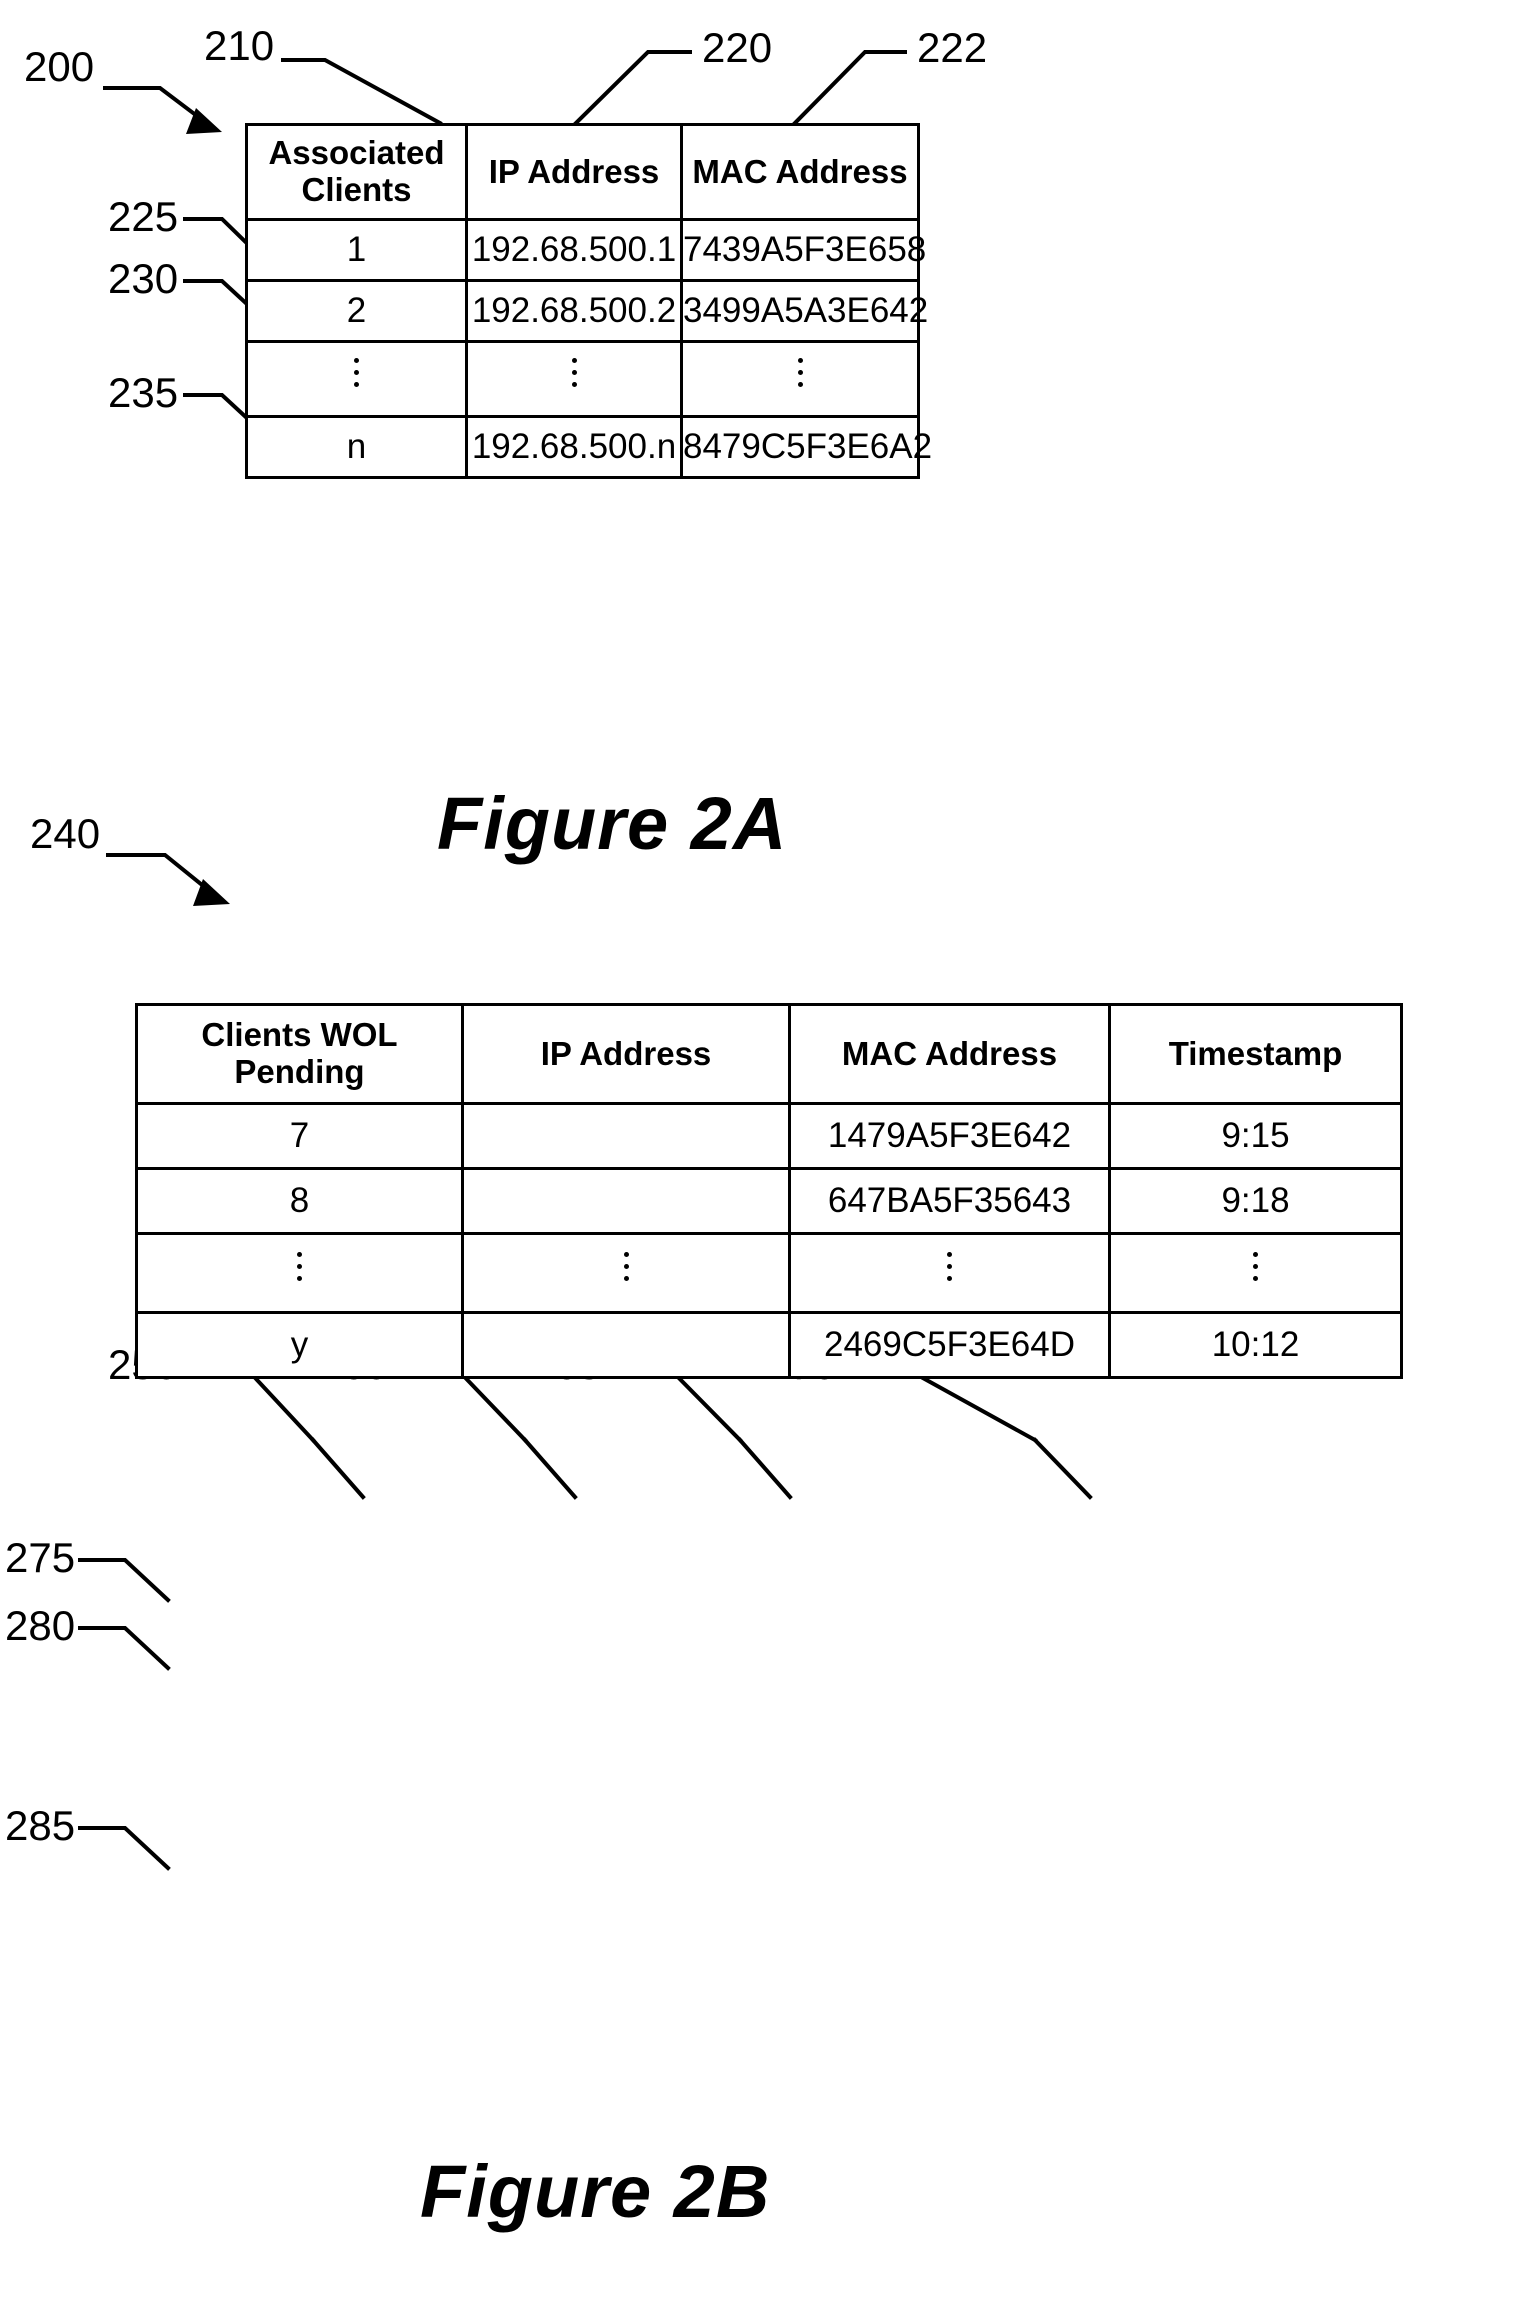 This screenshot has width=1525, height=2306. I want to click on reference-numeral-200: 200, so click(59, 66).